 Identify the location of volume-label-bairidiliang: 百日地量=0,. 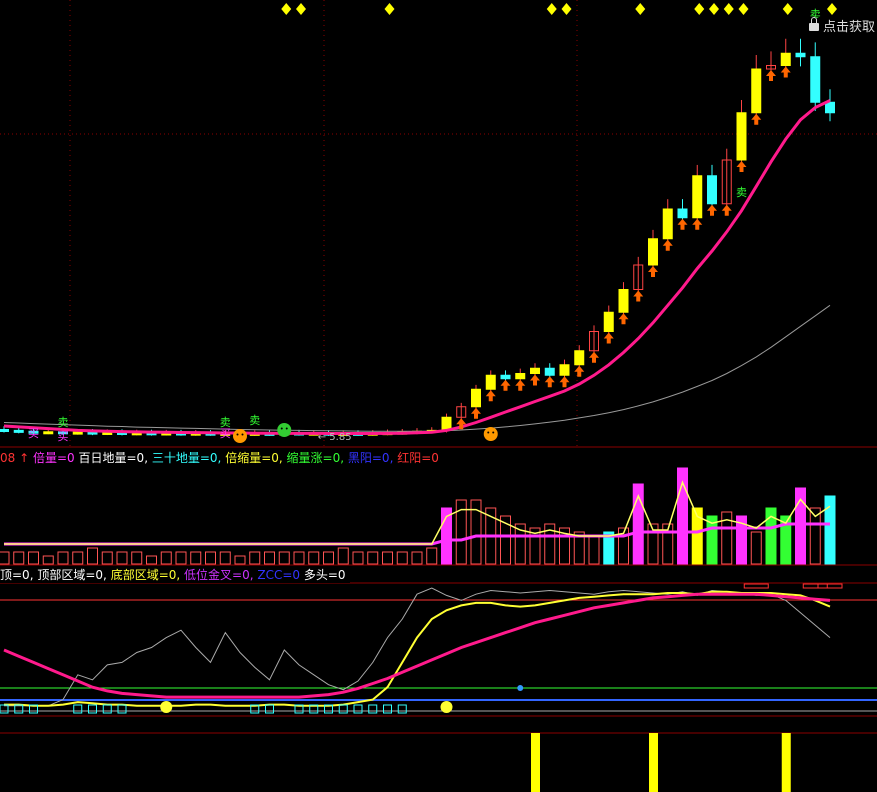
(113, 458).